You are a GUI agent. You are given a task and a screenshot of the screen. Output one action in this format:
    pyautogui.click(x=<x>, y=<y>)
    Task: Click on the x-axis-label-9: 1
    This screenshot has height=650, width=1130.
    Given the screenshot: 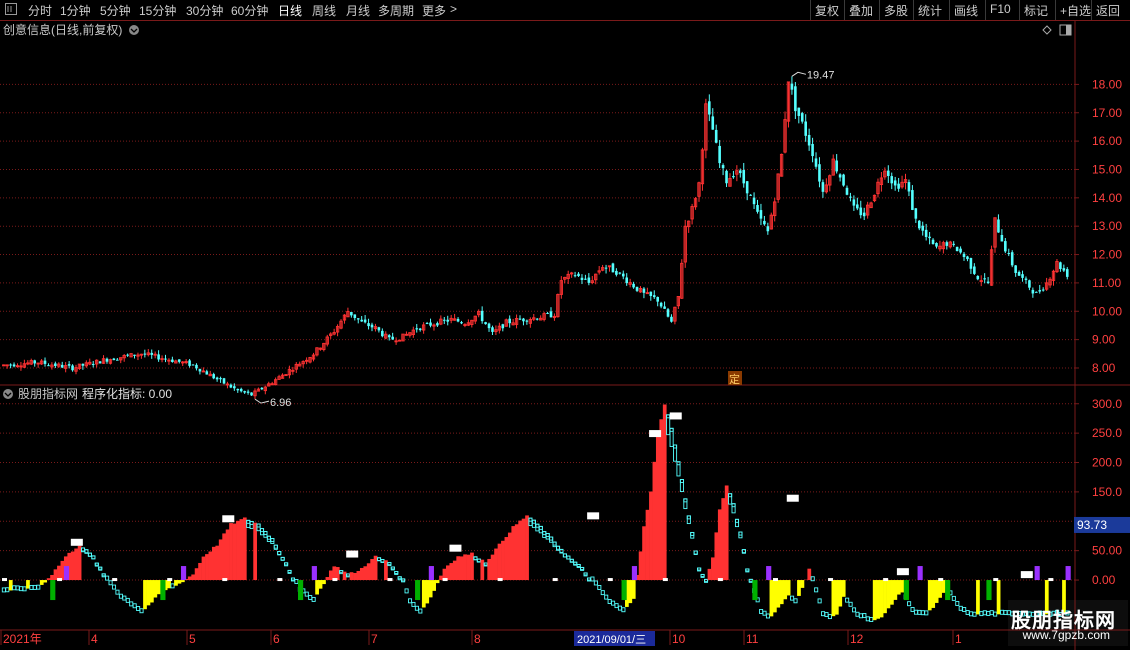 What is the action you would take?
    pyautogui.click(x=958, y=639)
    